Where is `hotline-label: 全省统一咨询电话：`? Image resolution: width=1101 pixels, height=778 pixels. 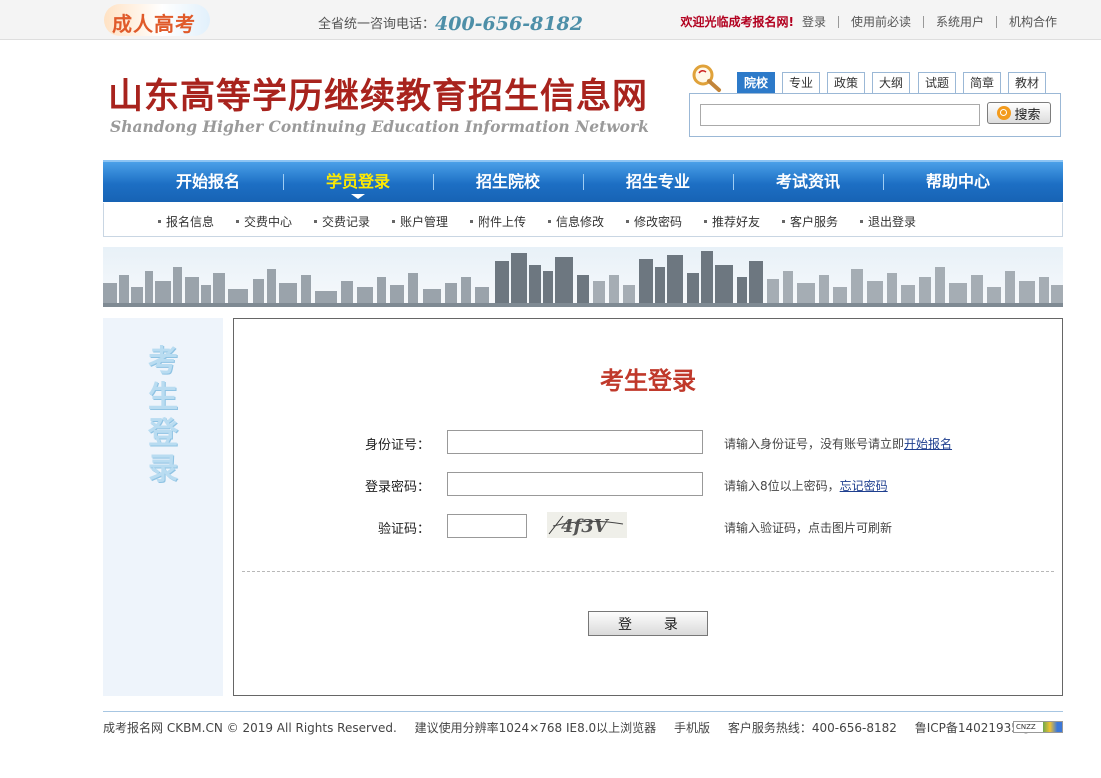 hotline-label: 全省统一咨询电话： is located at coordinates (377, 24).